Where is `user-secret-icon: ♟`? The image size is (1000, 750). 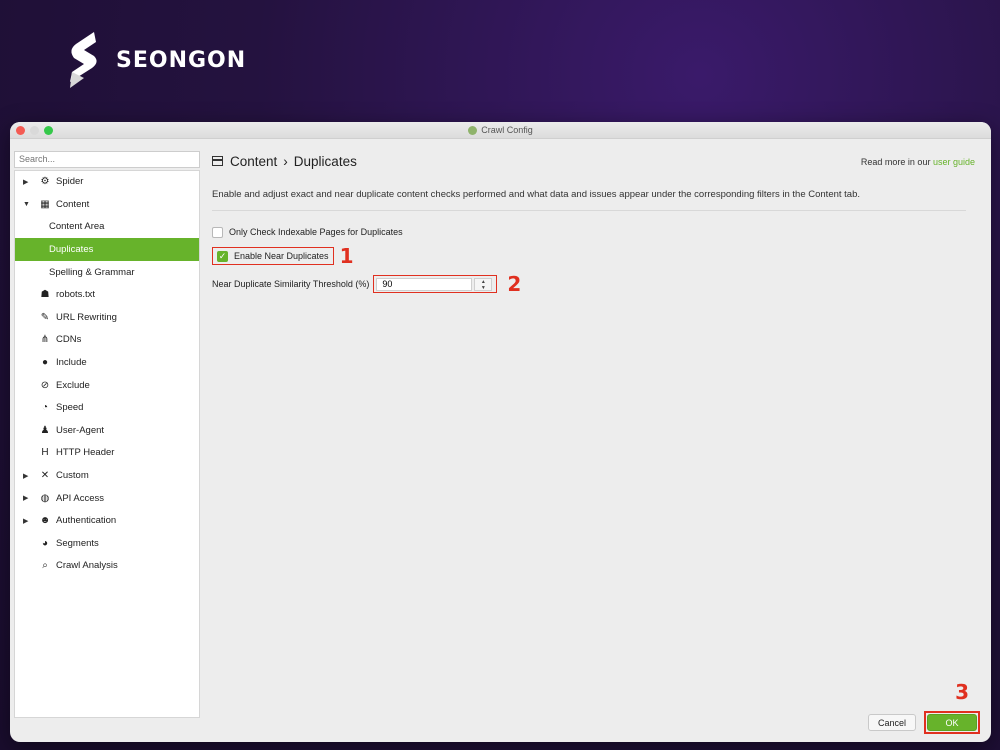
user-secret-icon: ♟ is located at coordinates (45, 430).